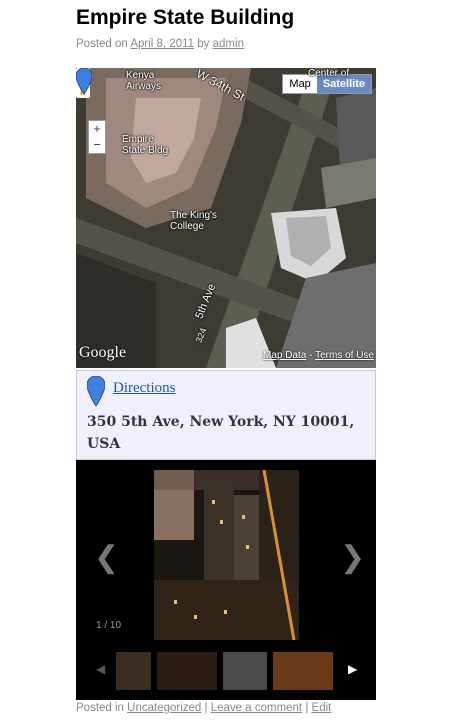  Describe the element at coordinates (221, 433) in the screenshot. I see `address-text: 350 5th Ave, New York, NY 10001, USA` at that location.